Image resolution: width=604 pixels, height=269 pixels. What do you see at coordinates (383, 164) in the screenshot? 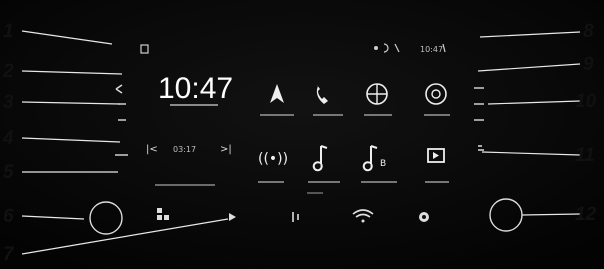
I see `bluetooth-badge-icon: B` at bounding box center [383, 164].